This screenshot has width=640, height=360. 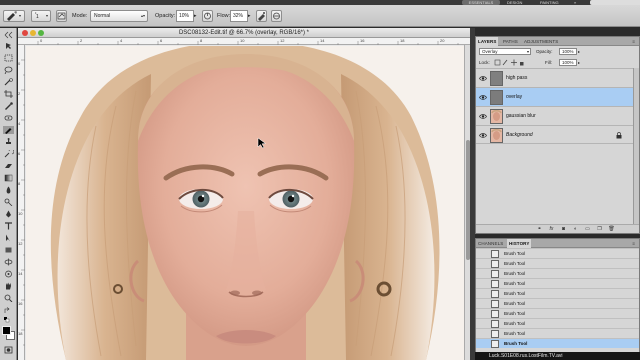 I want to click on 3d-orbit-tool-icon, so click(x=8, y=274).